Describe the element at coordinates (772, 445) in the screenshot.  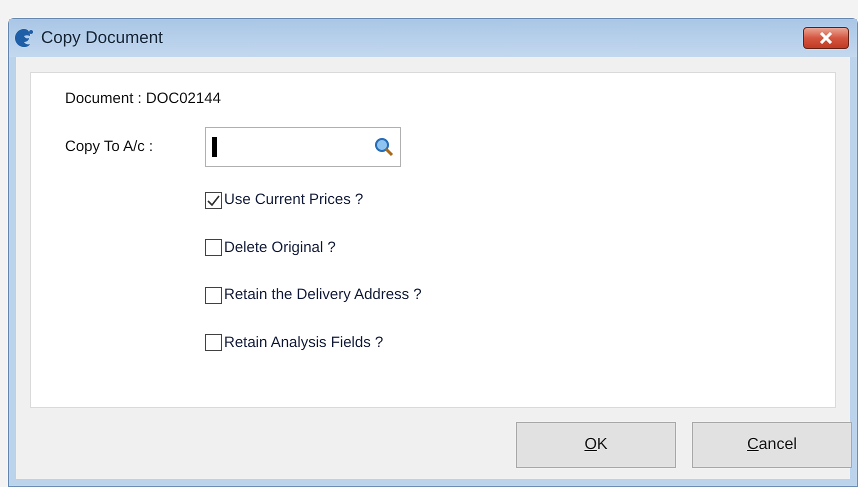
I see `dialog-button: Cancel` at that location.